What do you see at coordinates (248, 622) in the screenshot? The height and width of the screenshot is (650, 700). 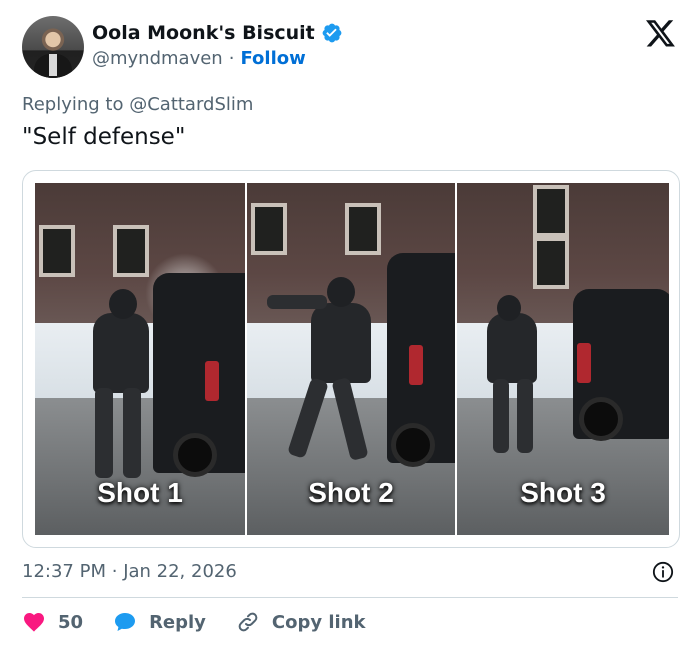 I see `link-icon` at bounding box center [248, 622].